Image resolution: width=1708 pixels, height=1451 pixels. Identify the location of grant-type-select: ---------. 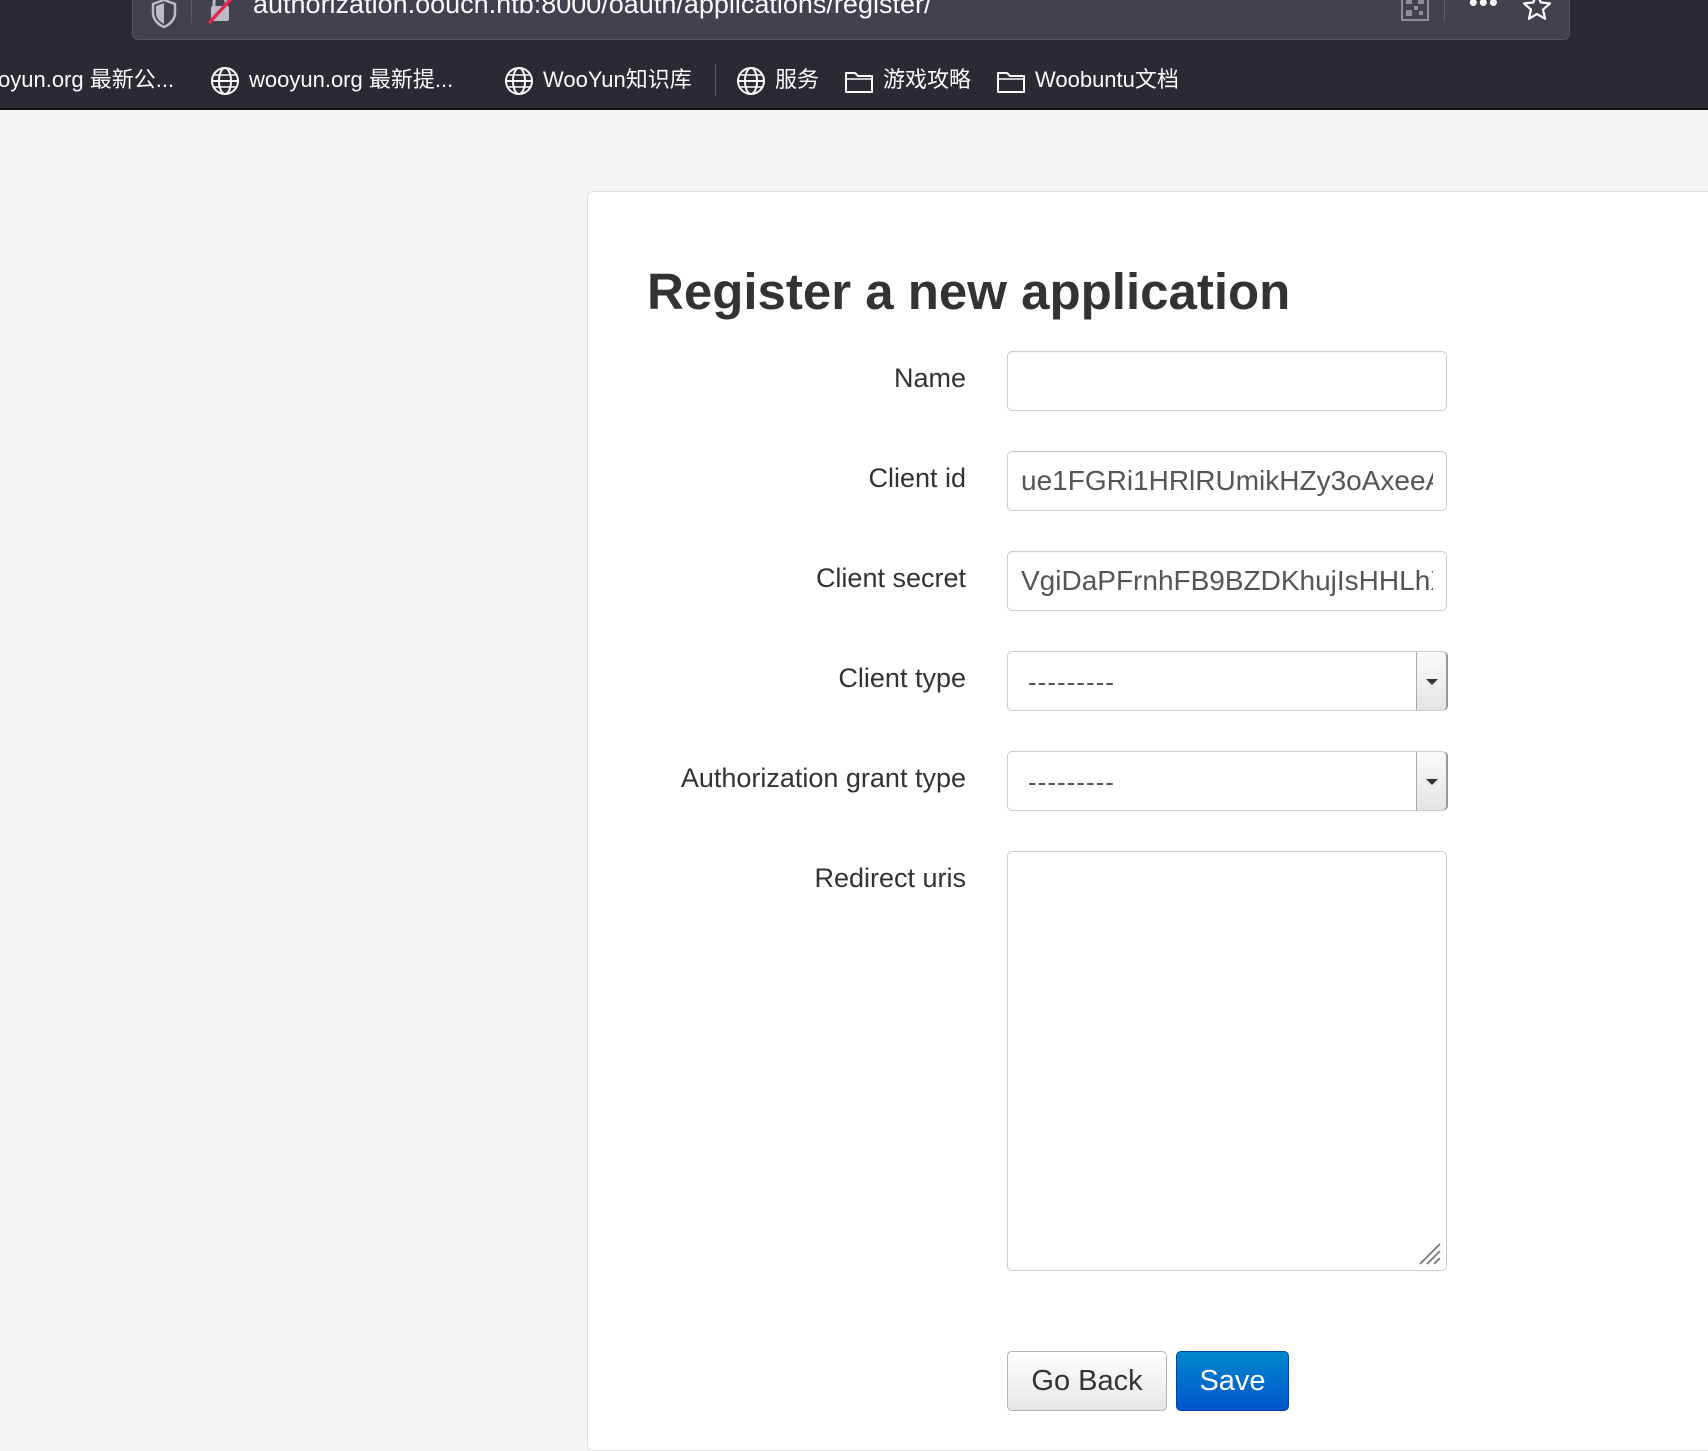
(1227, 781).